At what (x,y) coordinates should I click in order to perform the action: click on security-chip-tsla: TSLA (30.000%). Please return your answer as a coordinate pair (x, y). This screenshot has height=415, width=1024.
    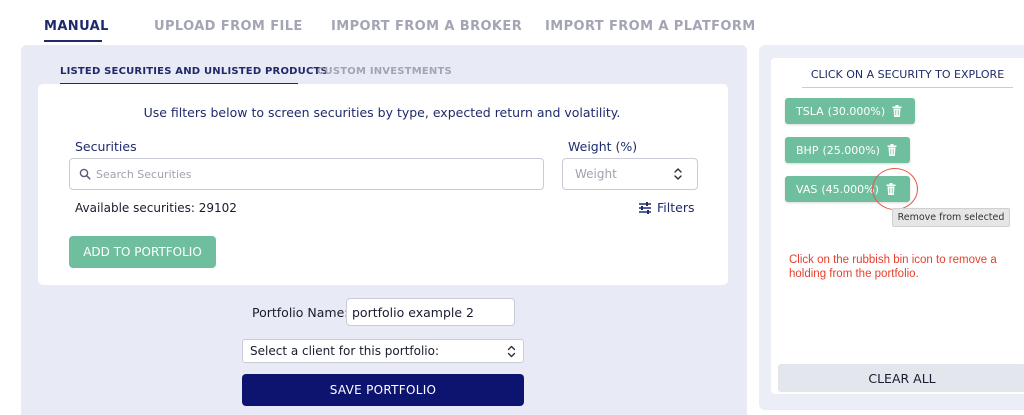
    Looking at the image, I should click on (850, 111).